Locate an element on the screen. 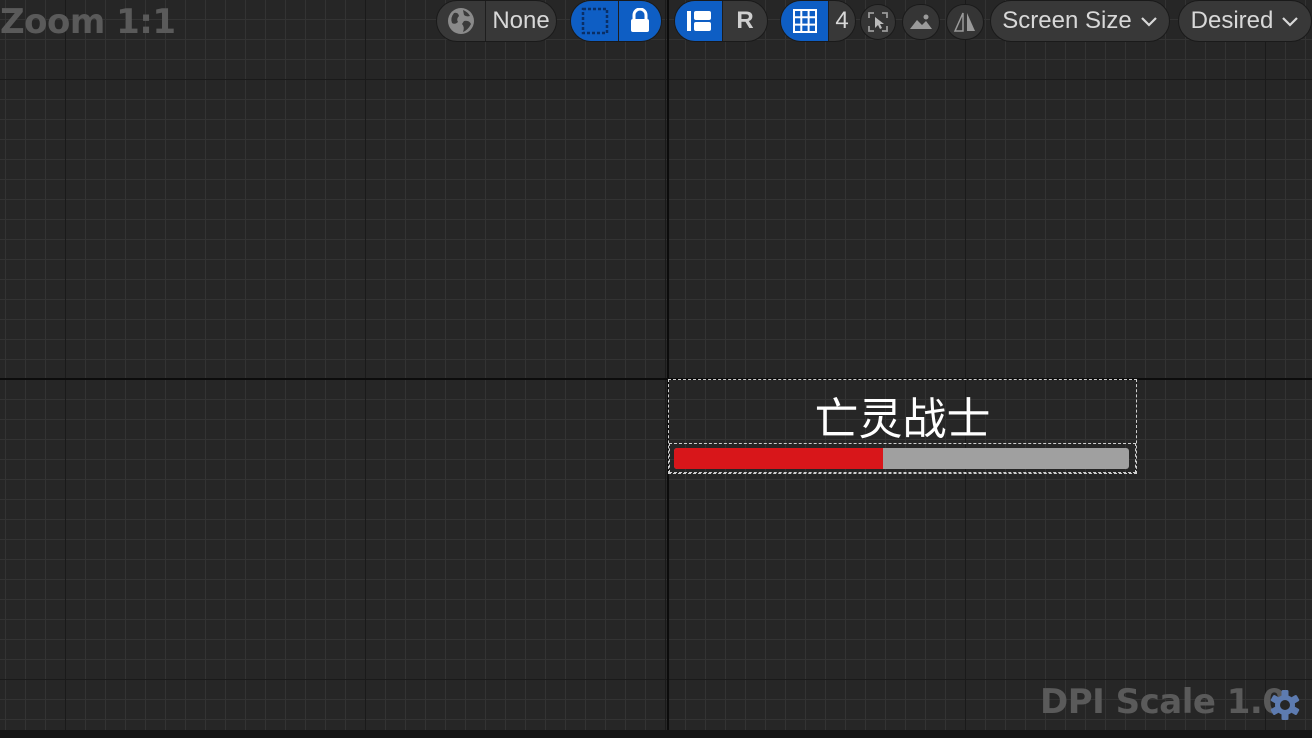 The width and height of the screenshot is (1312, 738). health-progress-fill is located at coordinates (779, 458).